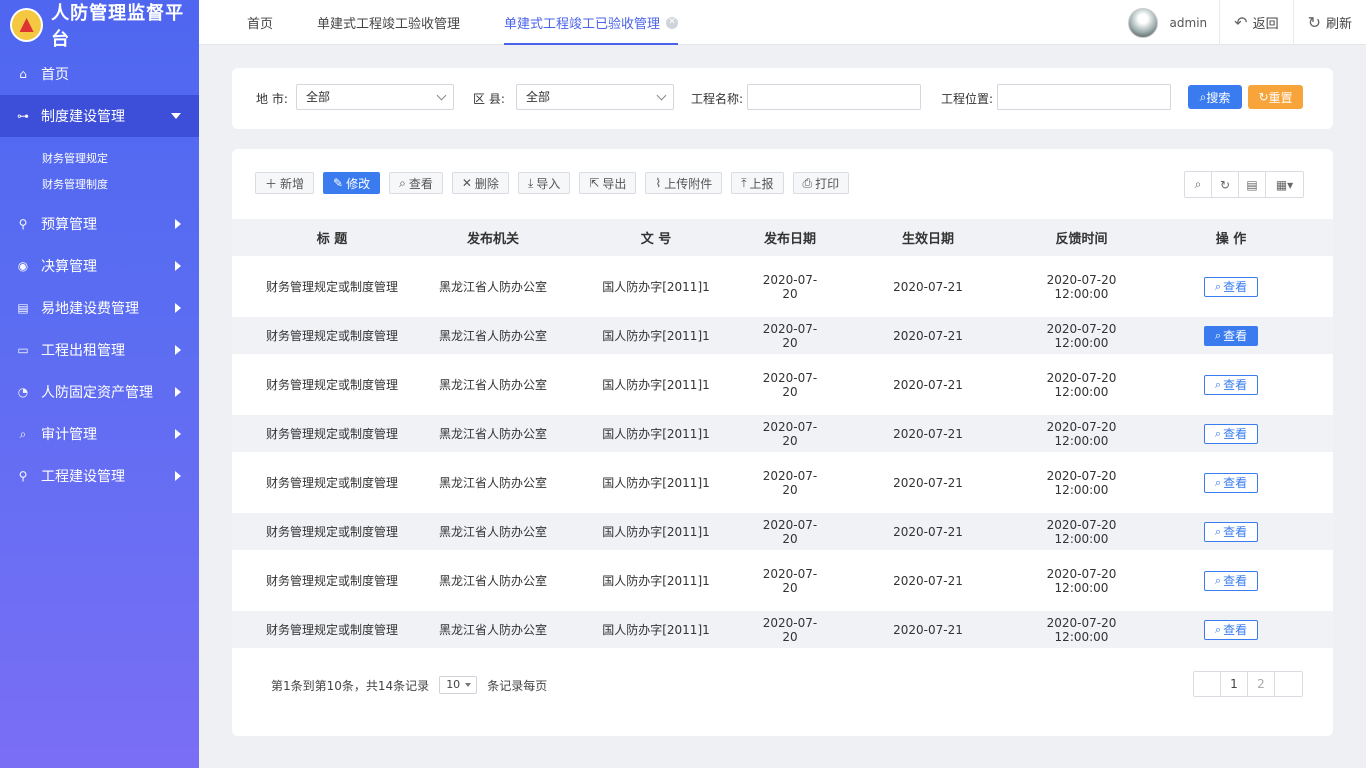 This screenshot has height=768, width=1366. What do you see at coordinates (1189, 23) in the screenshot?
I see `username: admin` at bounding box center [1189, 23].